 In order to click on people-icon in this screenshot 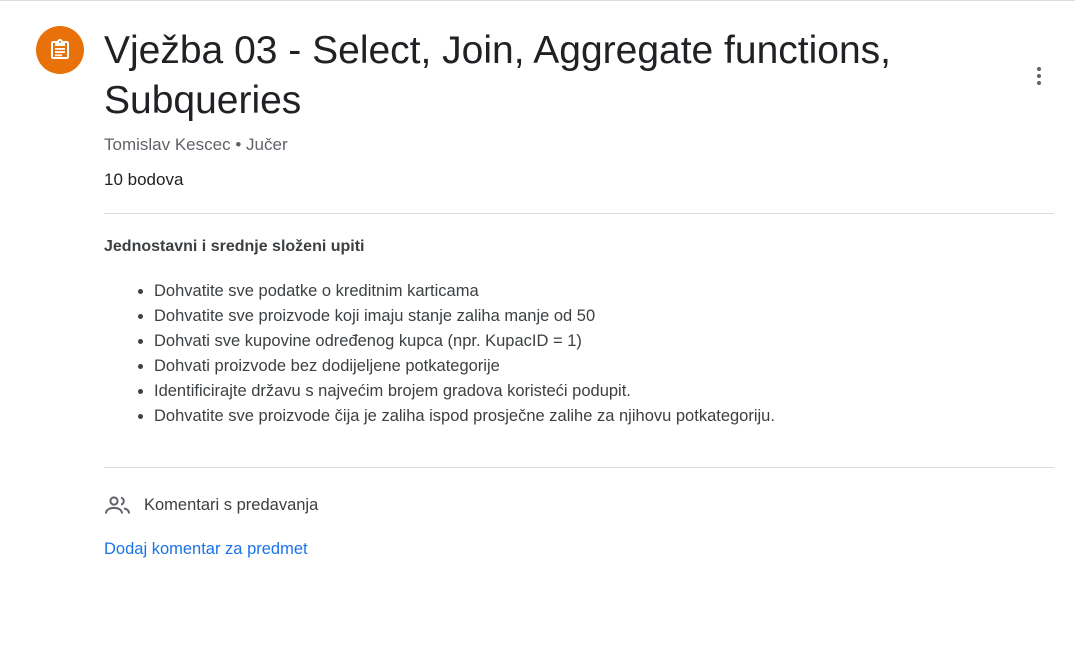, I will do `click(118, 505)`.